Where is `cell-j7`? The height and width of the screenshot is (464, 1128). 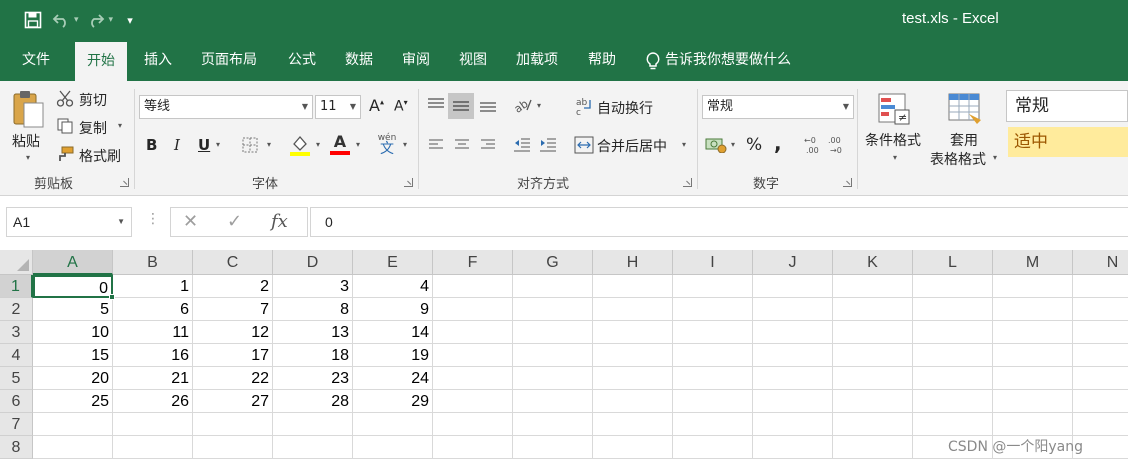
cell-j7 is located at coordinates (793, 424).